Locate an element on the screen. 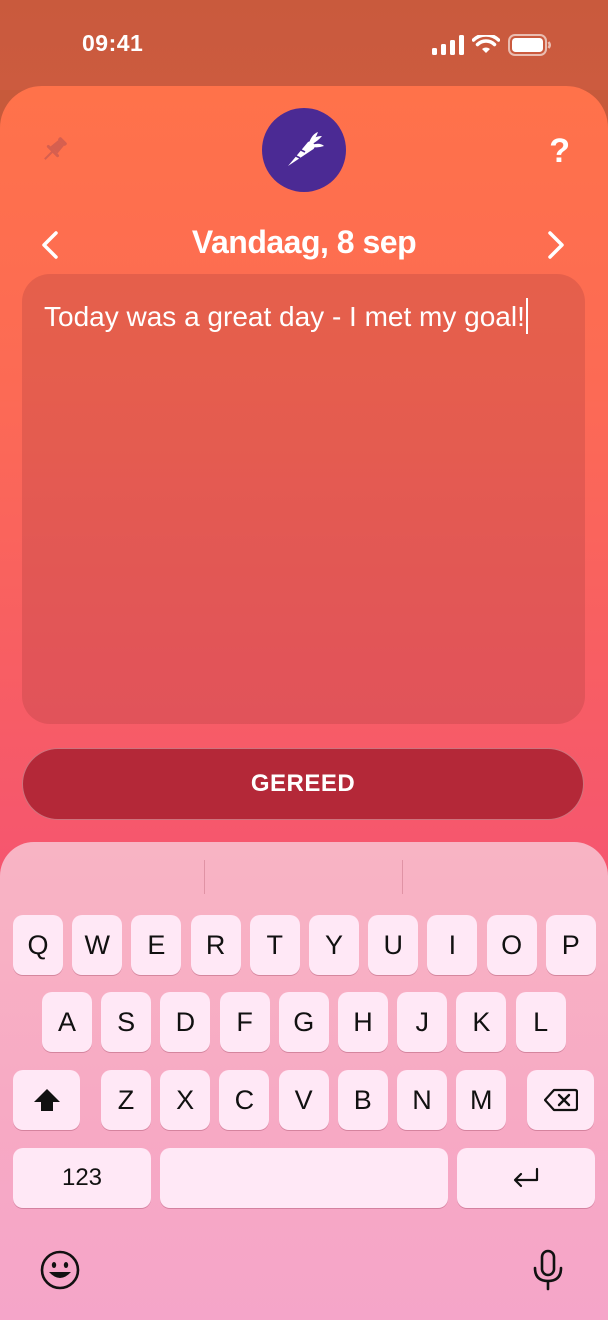 The width and height of the screenshot is (608, 1320). key-w: W is located at coordinates (97, 945).